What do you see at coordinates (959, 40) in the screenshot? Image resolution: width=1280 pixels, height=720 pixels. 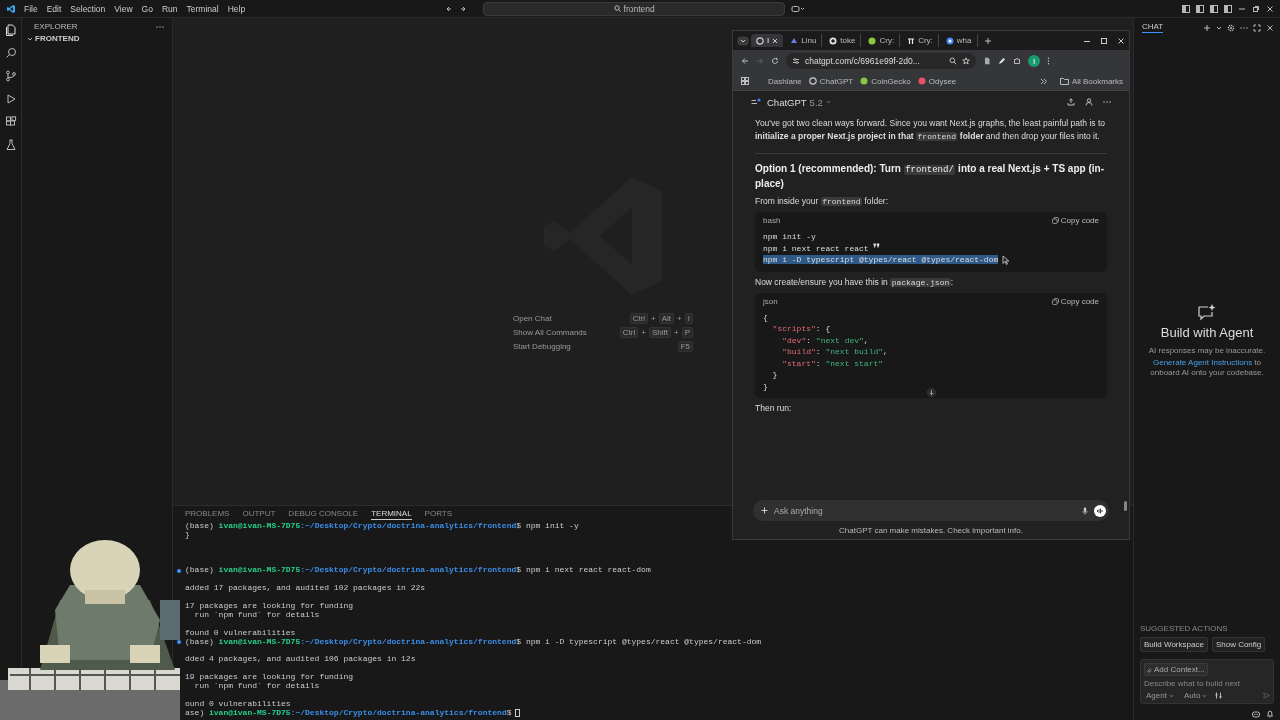 I see `browser-tab: wha` at bounding box center [959, 40].